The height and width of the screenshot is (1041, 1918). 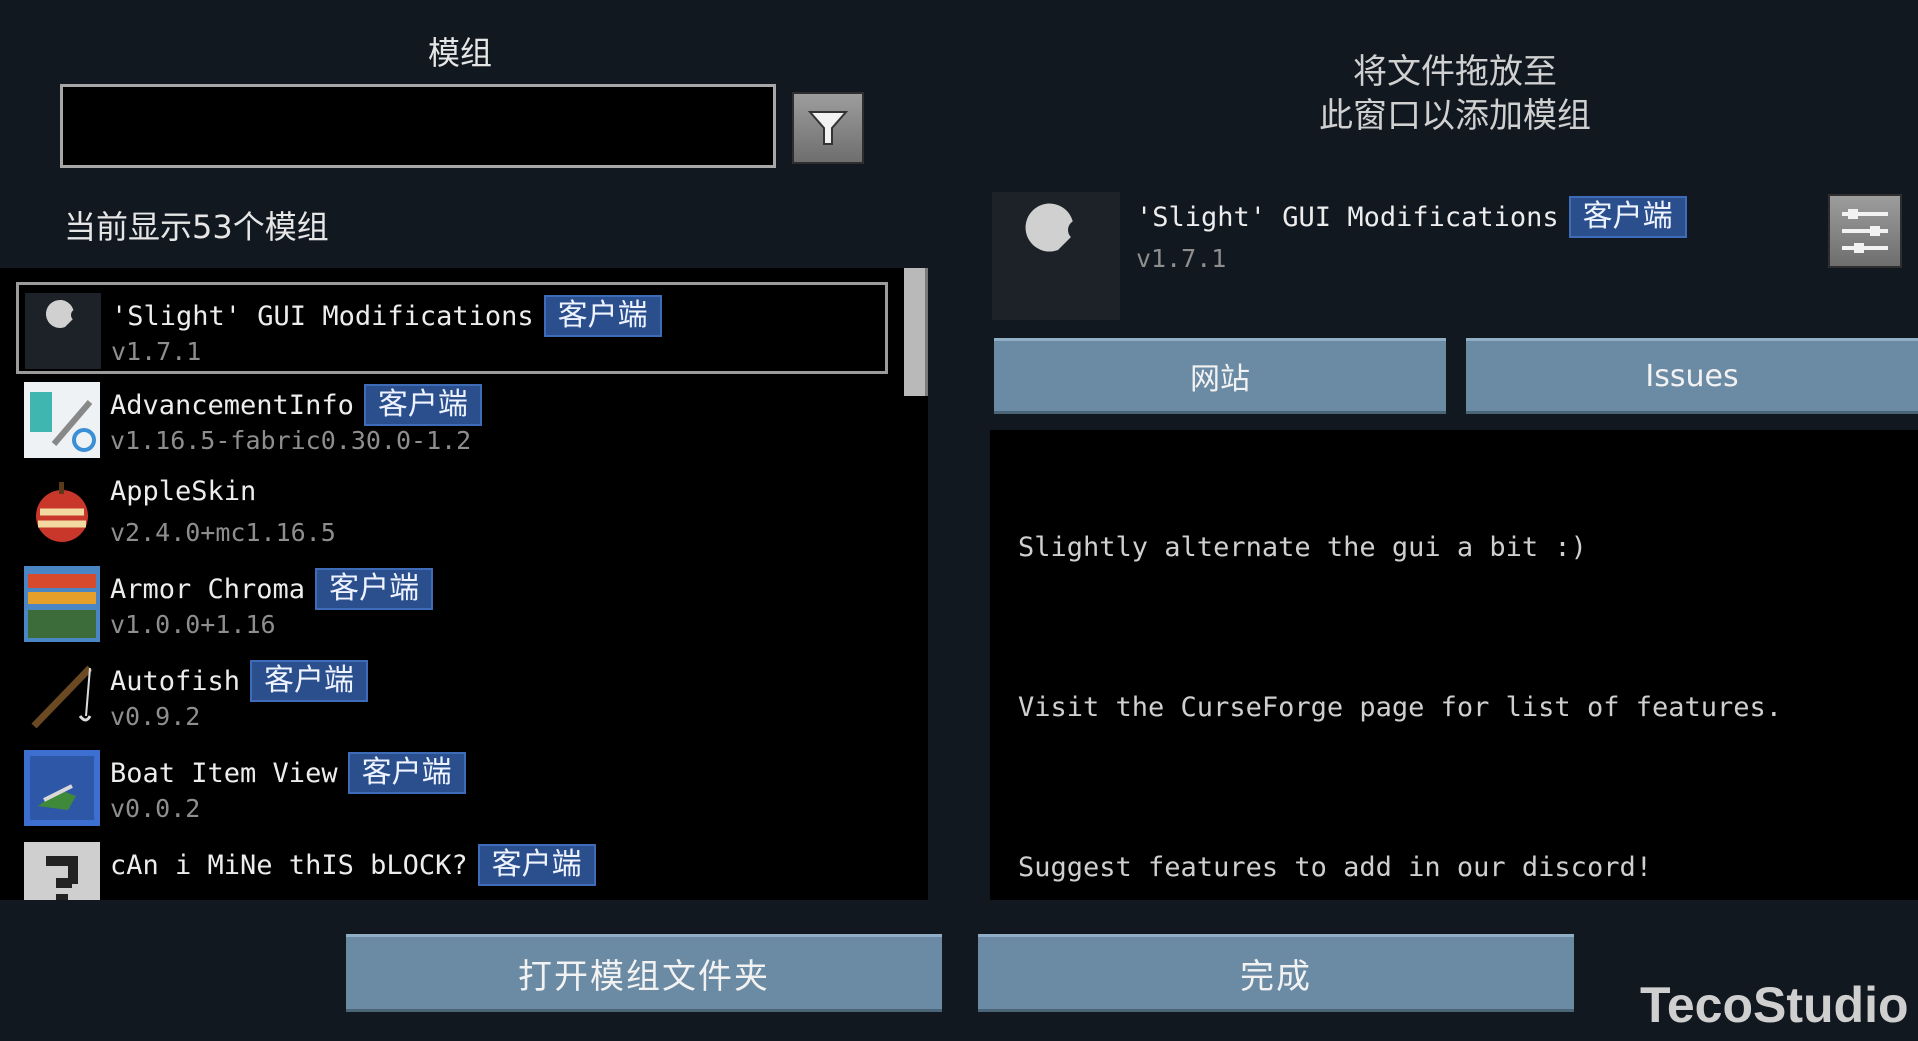 What do you see at coordinates (175, 681) in the screenshot?
I see `mod-name: Autofish` at bounding box center [175, 681].